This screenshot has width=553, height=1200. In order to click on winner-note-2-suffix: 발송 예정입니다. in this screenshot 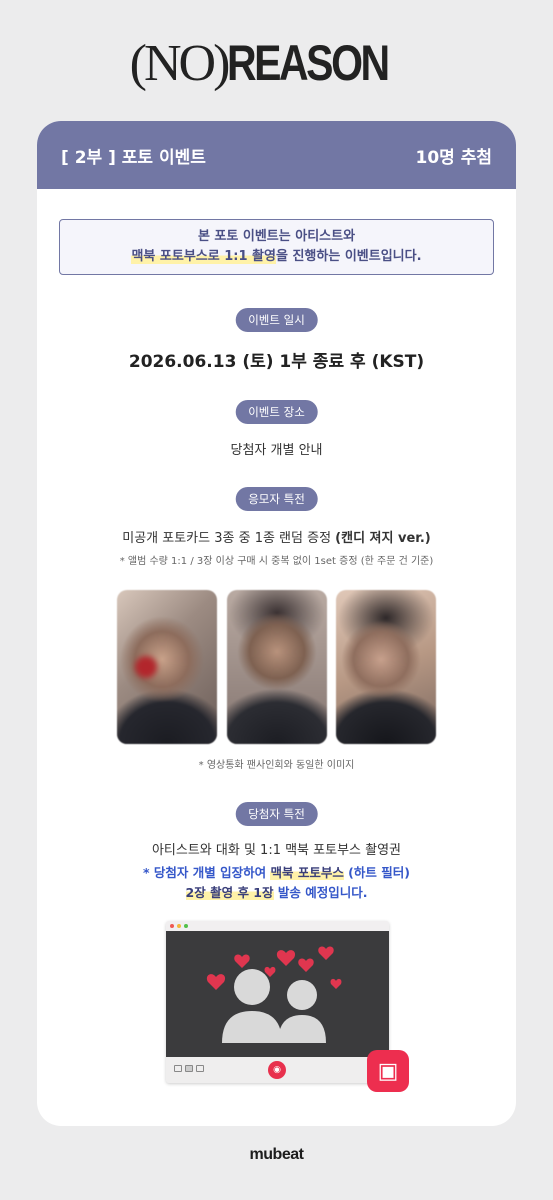, I will do `click(320, 892)`.